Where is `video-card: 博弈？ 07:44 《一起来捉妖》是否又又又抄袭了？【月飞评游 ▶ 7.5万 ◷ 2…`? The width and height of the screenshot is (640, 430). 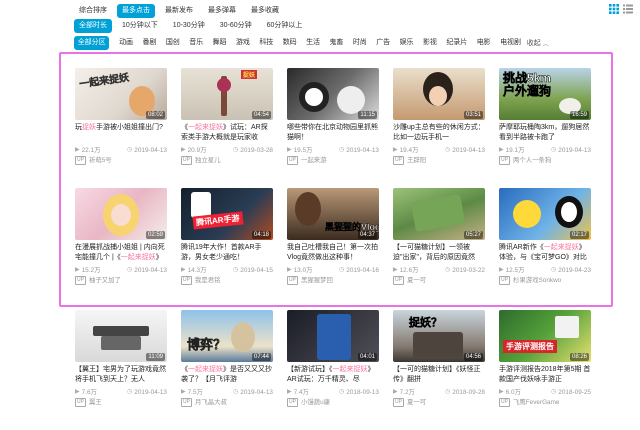 video-card: 博弈？ 07:44 《一起来捉妖》是否又又又抄袭了？【月飞评游 ▶ 7.5万 ◷ 2… is located at coordinates (227, 358).